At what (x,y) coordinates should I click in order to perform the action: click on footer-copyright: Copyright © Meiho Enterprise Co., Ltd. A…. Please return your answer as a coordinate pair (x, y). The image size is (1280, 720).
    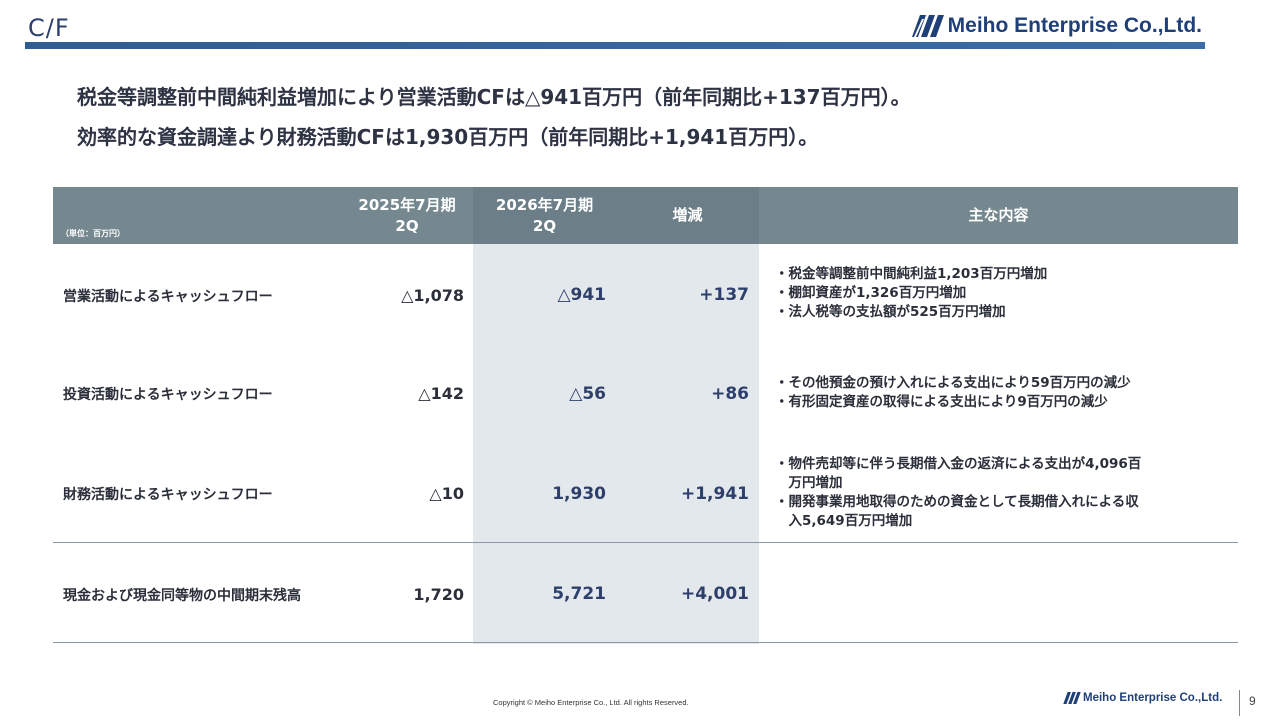
    Looking at the image, I should click on (591, 702).